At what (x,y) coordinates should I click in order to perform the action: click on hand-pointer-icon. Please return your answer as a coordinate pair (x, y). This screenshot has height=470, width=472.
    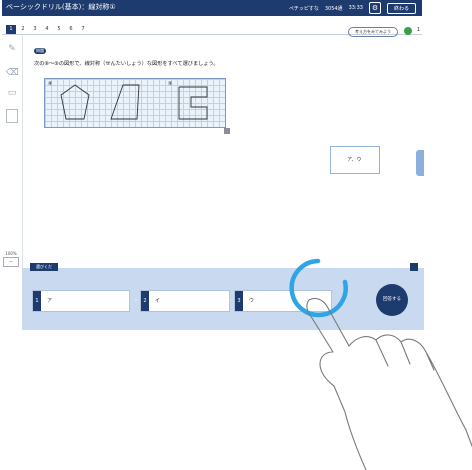
    Looking at the image, I should click on (389, 383).